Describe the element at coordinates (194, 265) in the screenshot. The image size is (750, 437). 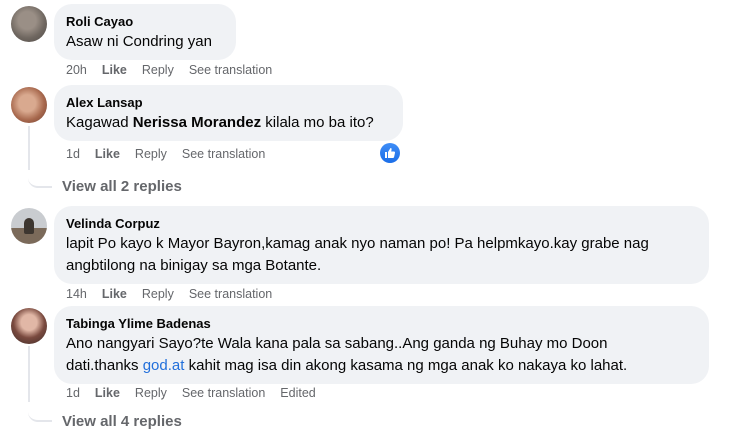
I see `comment-text-line-2: angbtilong na binigay sa mga Botante.` at that location.